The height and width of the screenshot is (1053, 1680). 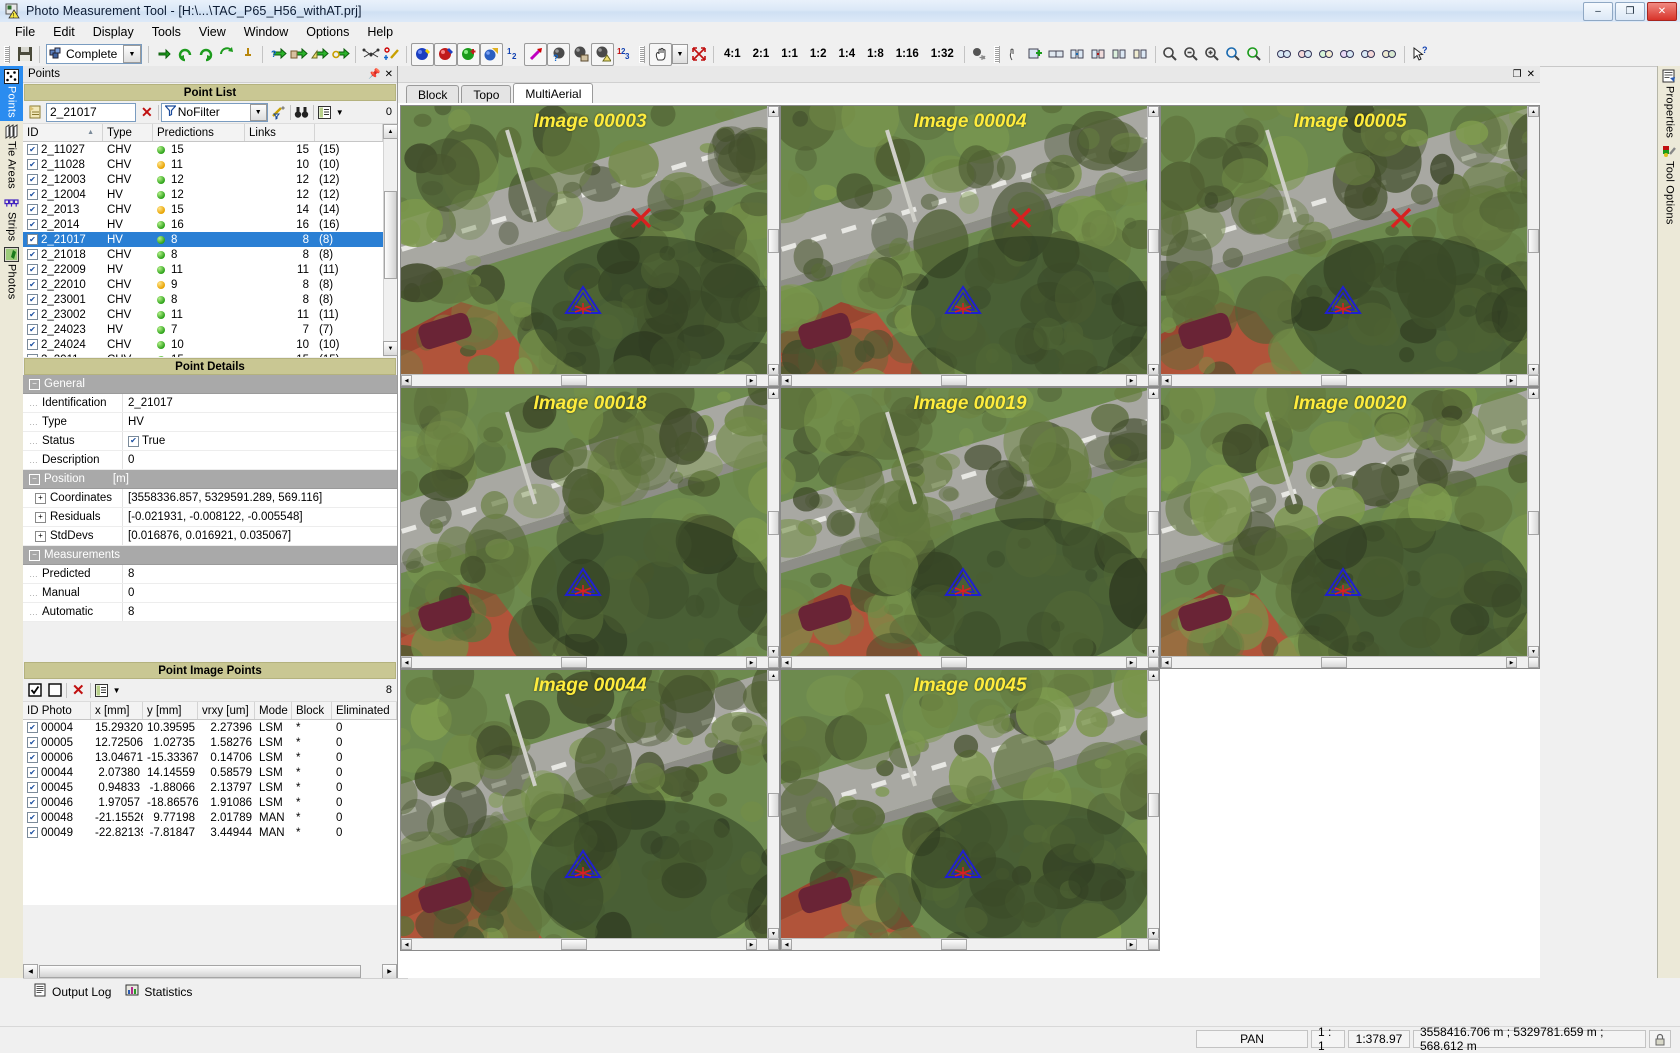 What do you see at coordinates (117, 690) in the screenshot?
I see `pip-columns-chevron-down-icon: ▼` at bounding box center [117, 690].